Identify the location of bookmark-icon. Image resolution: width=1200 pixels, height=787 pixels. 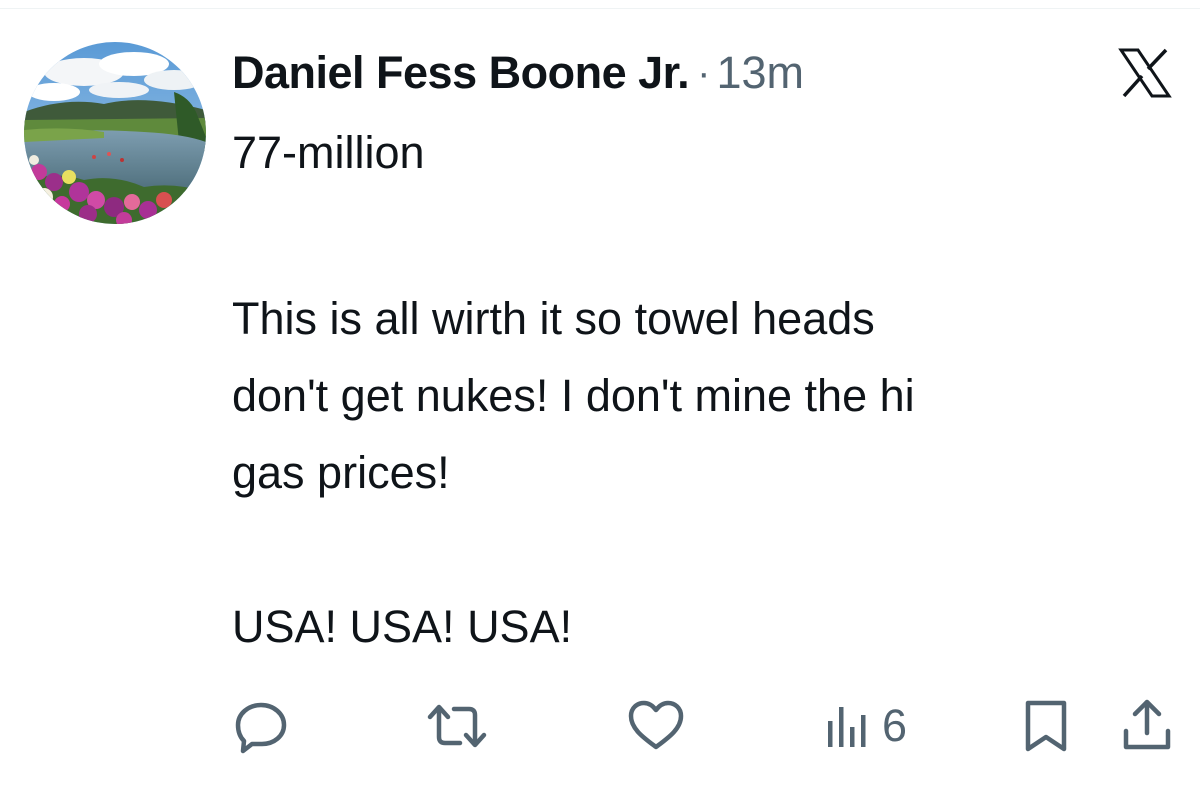
(1046, 726).